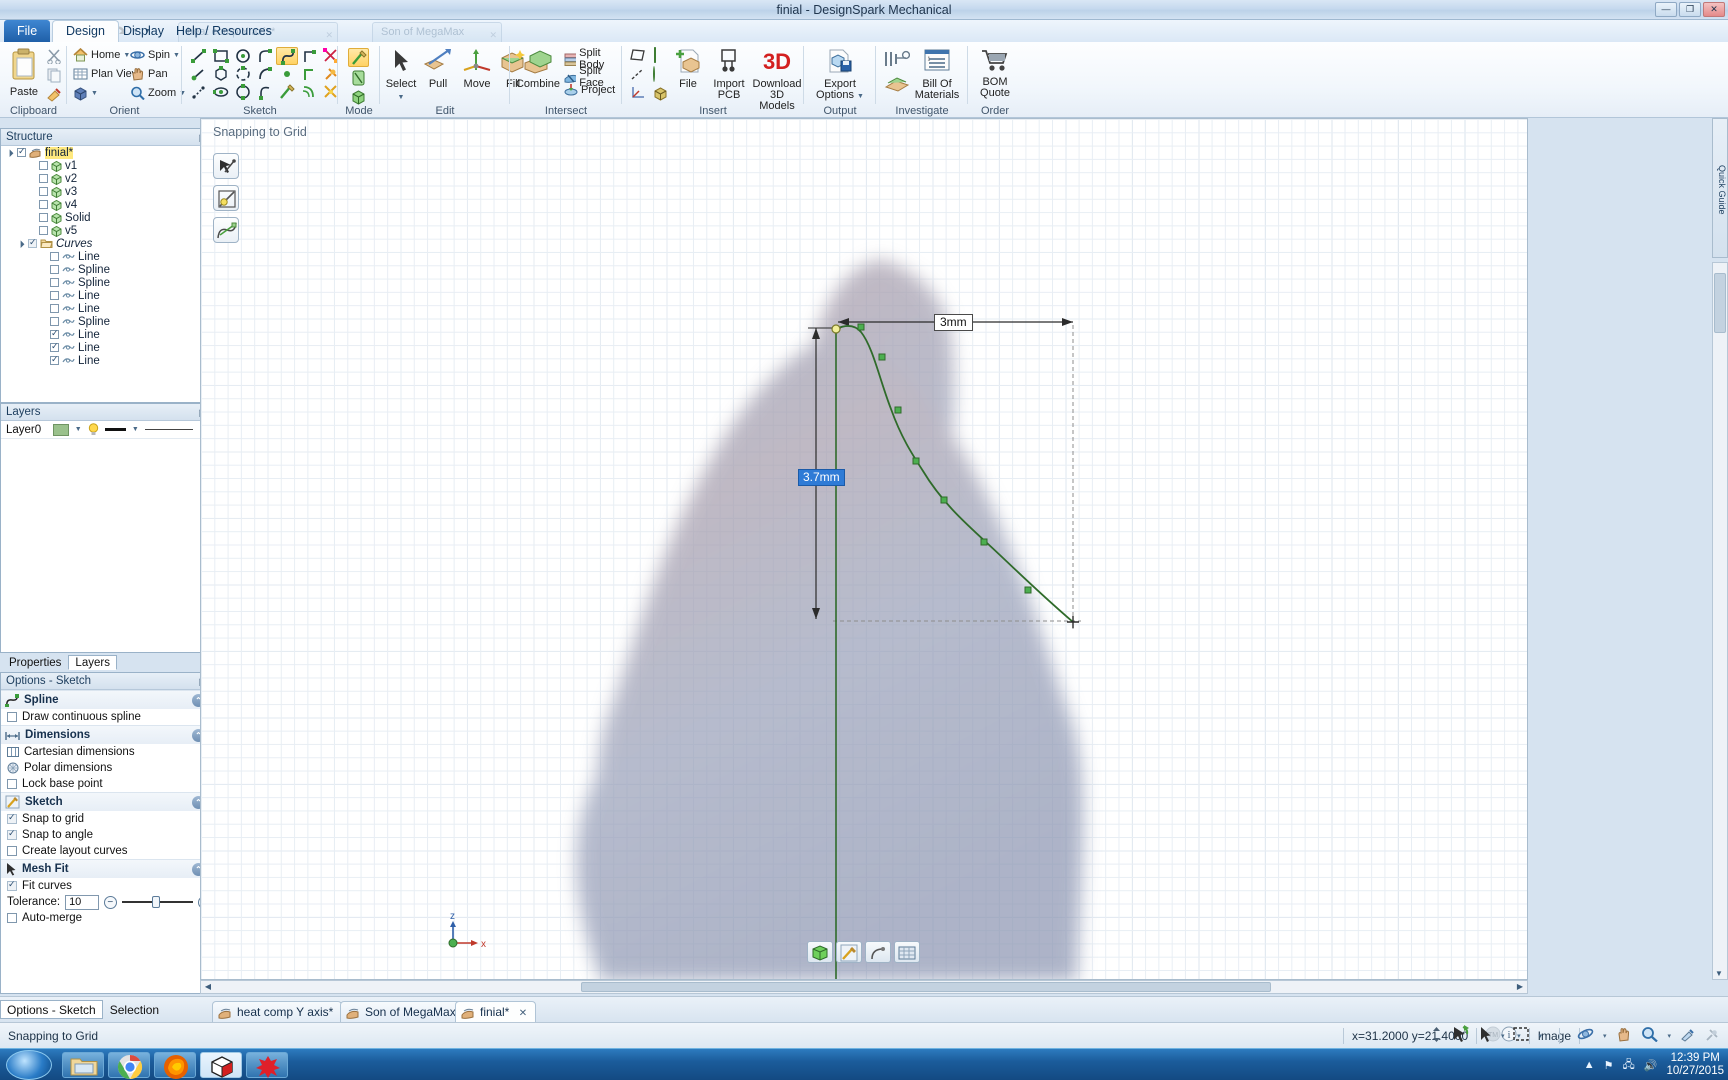 This screenshot has height=1080, width=1728. What do you see at coordinates (106, 768) in the screenshot?
I see `option-row: Polar dimensions` at bounding box center [106, 768].